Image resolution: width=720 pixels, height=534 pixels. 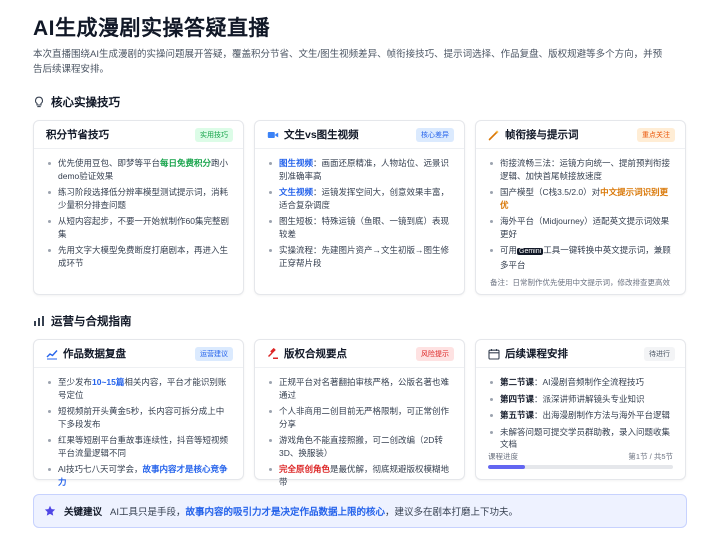 What do you see at coordinates (517, 398) in the screenshot?
I see `highlight-text: 第四节课` at bounding box center [517, 398].